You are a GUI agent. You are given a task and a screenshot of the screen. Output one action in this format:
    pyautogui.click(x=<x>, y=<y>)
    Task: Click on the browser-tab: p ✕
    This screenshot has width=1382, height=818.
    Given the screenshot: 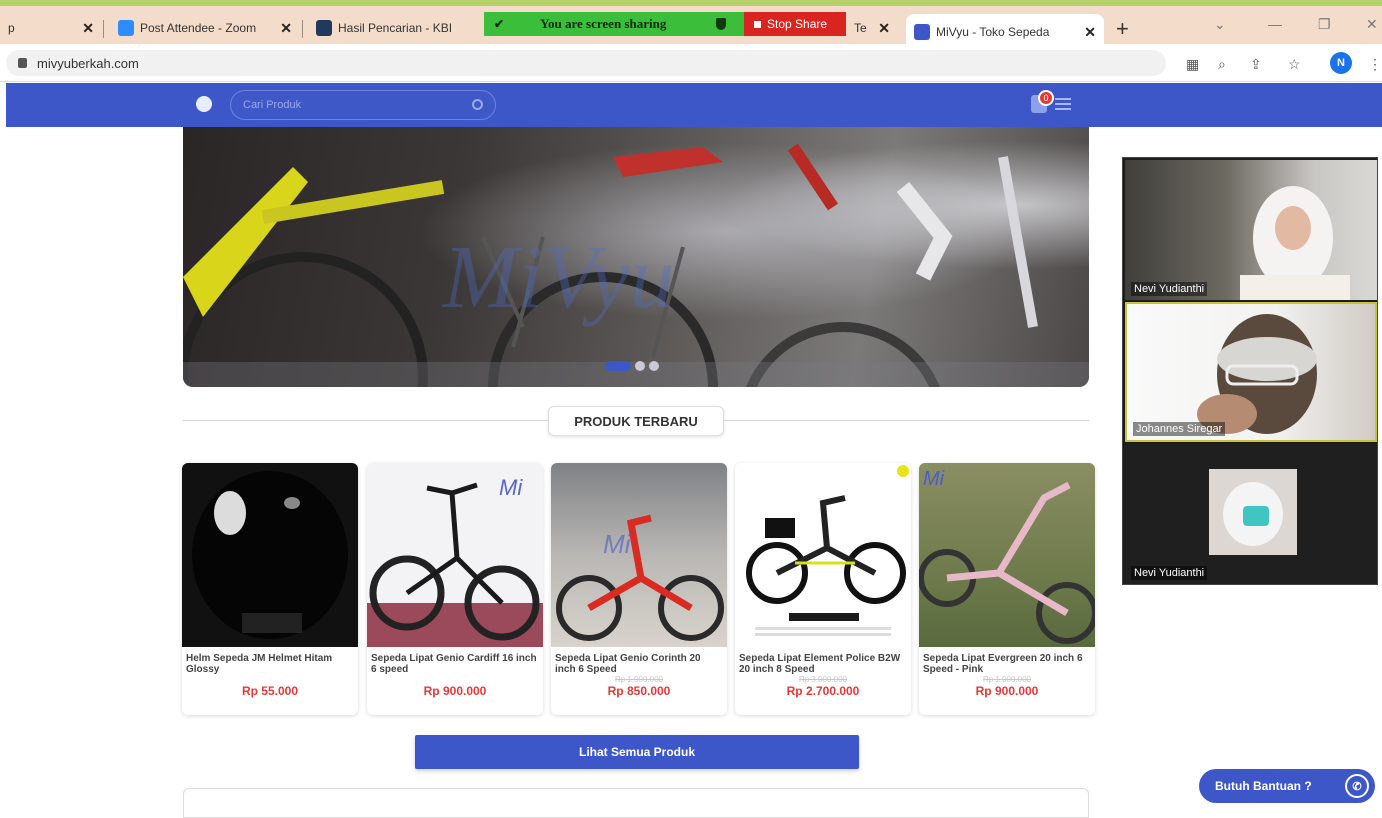 What is the action you would take?
    pyautogui.click(x=51, y=28)
    